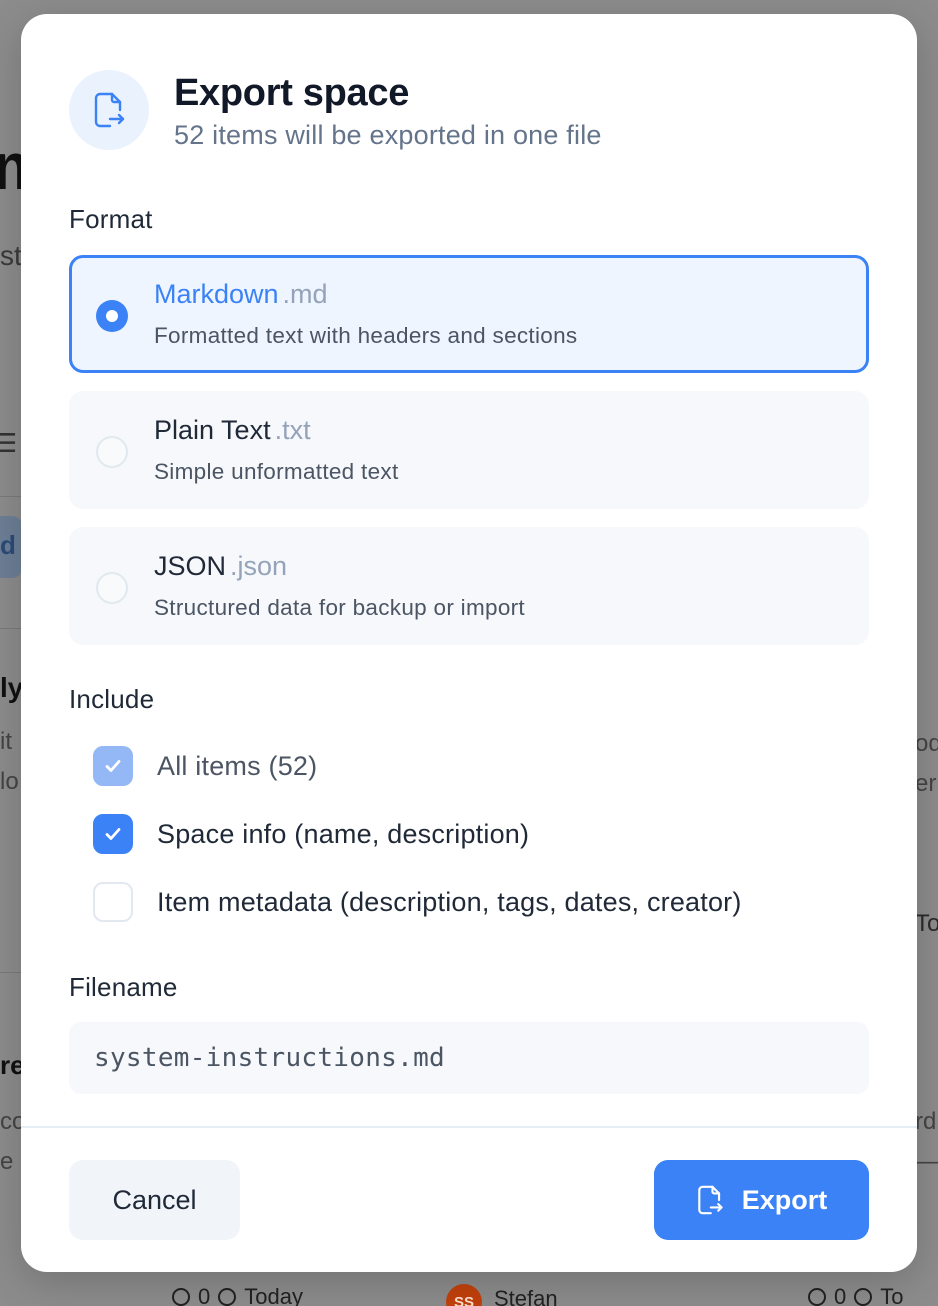 This screenshot has height=1306, width=938. What do you see at coordinates (339, 607) in the screenshot?
I see `format-description: Structured data for backup or import` at bounding box center [339, 607].